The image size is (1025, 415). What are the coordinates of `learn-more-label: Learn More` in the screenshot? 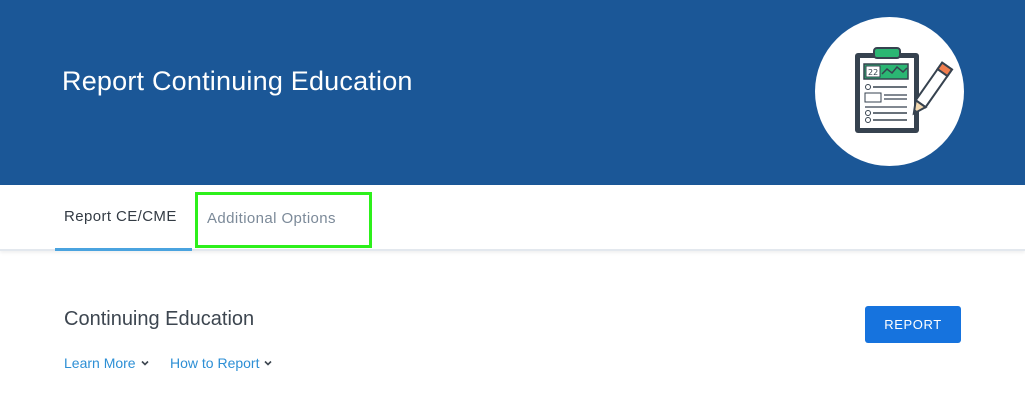 It's located at (100, 363).